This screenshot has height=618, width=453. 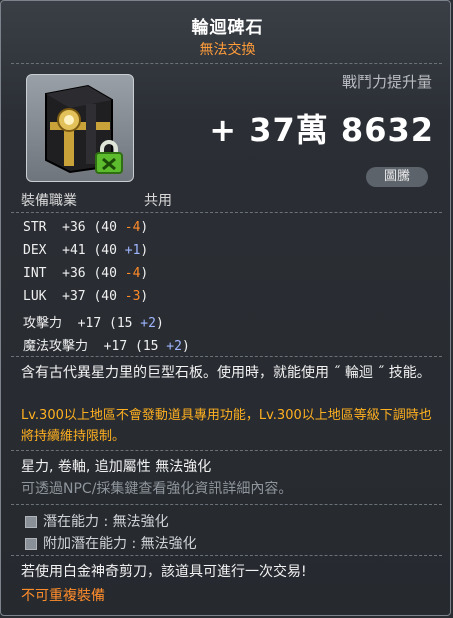 I want to click on item-description: 含有古代異星力里的巨型石板。使用時，就能使用 ˝ 輪迴 ˝ 技能。, so click(x=226, y=373).